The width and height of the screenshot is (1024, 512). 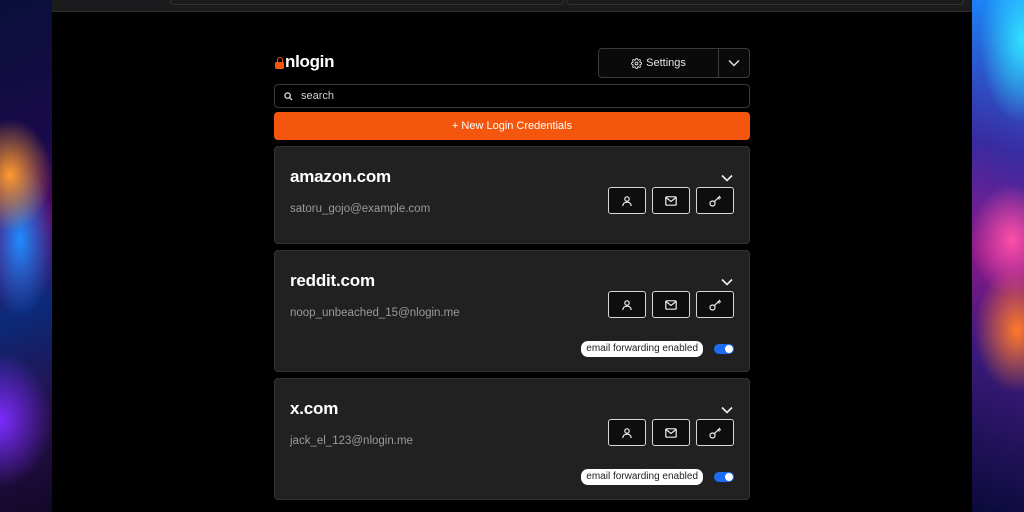 I want to click on credential-domain: amazon.com, so click(x=340, y=176).